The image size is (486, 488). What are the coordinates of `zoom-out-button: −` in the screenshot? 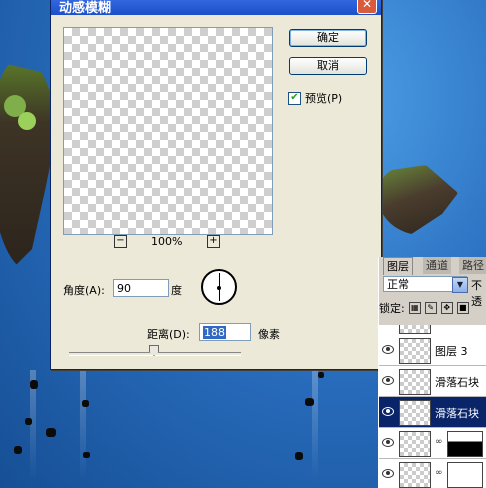 It's located at (120, 241).